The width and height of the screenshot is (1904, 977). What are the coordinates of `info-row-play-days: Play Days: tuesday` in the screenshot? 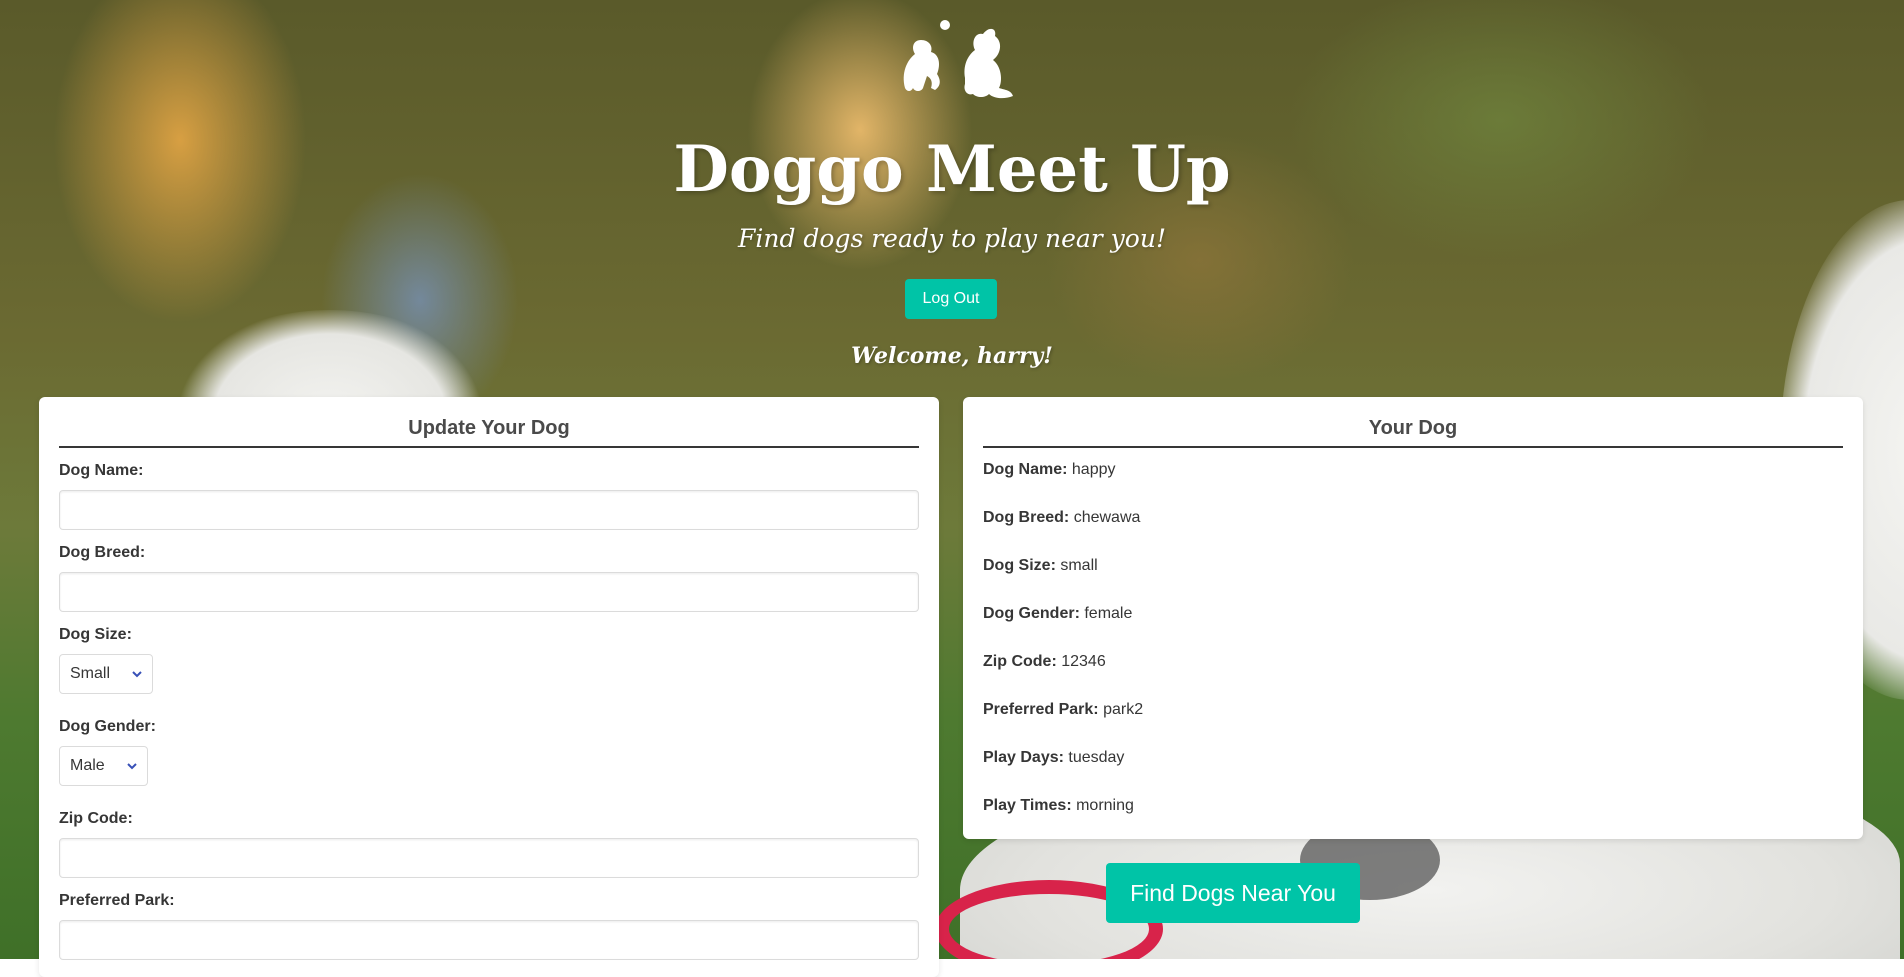 It's located at (1413, 772).